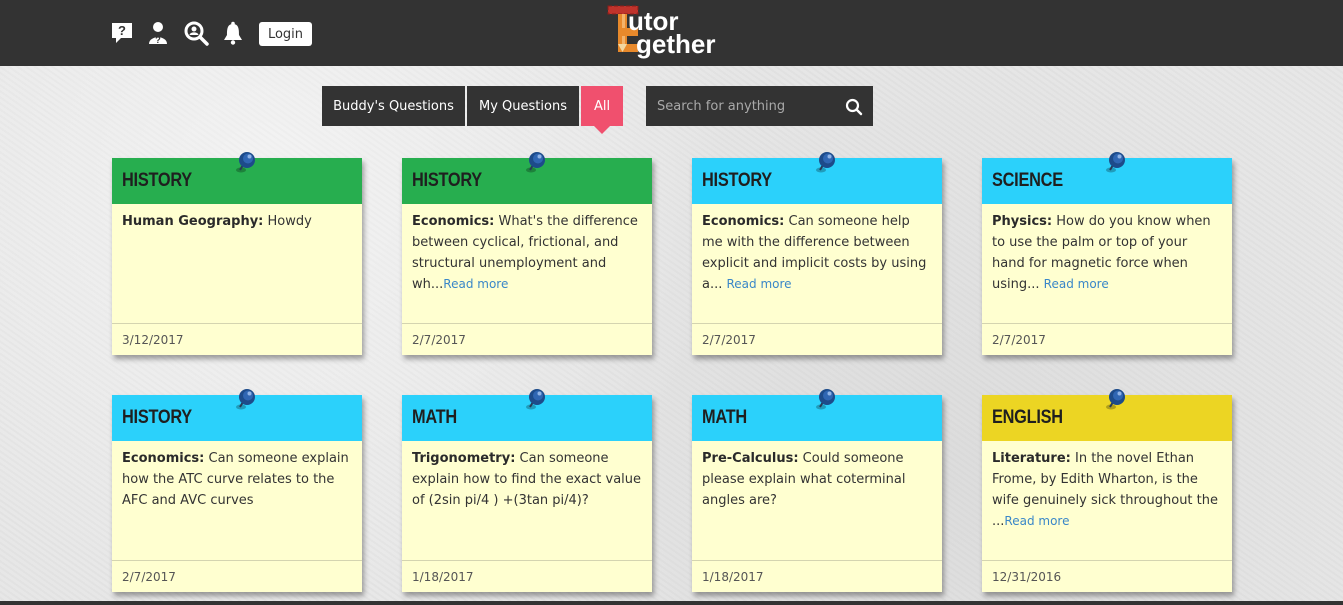 The width and height of the screenshot is (1343, 605). What do you see at coordinates (1022, 221) in the screenshot?
I see `card-category: Physics:` at bounding box center [1022, 221].